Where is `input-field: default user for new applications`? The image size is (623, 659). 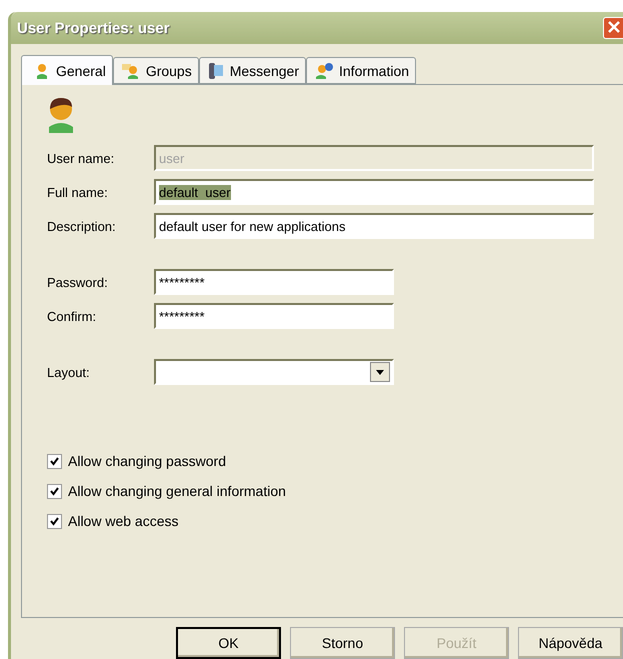
input-field: default user for new applications is located at coordinates (374, 226).